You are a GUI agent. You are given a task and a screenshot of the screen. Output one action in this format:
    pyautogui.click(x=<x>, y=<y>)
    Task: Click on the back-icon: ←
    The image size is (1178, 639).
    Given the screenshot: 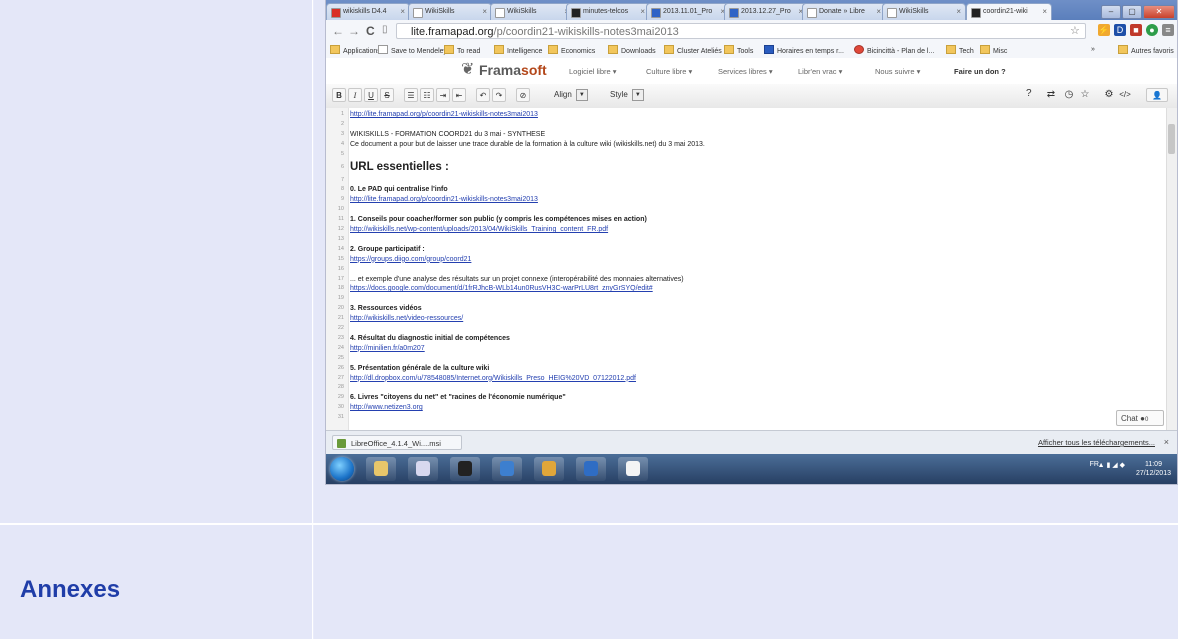 What is the action you would take?
    pyautogui.click(x=338, y=31)
    